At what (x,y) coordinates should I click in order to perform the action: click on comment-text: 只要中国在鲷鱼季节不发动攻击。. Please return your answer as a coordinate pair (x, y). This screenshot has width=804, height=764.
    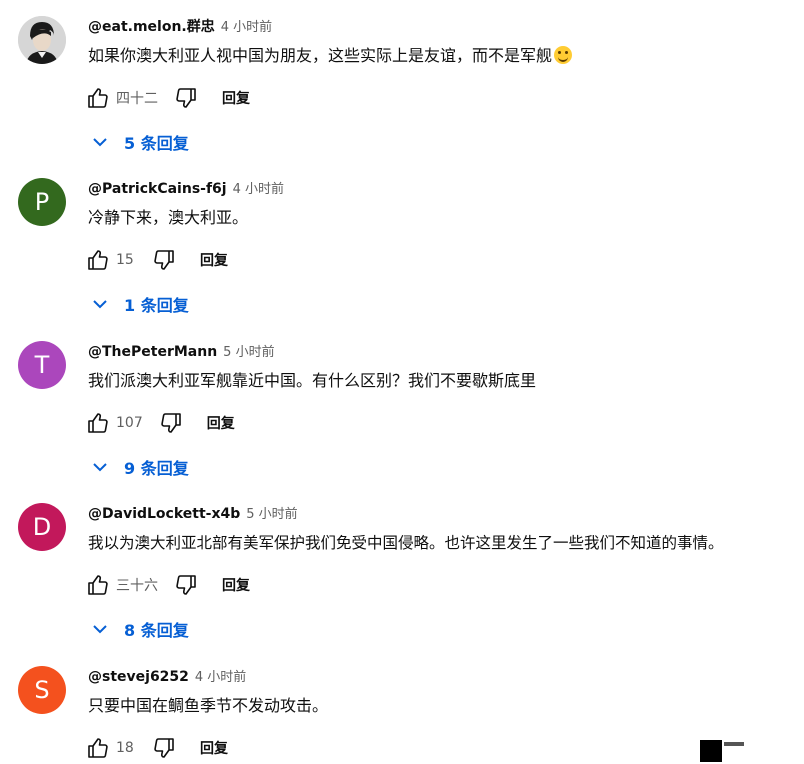
    Looking at the image, I should click on (208, 705).